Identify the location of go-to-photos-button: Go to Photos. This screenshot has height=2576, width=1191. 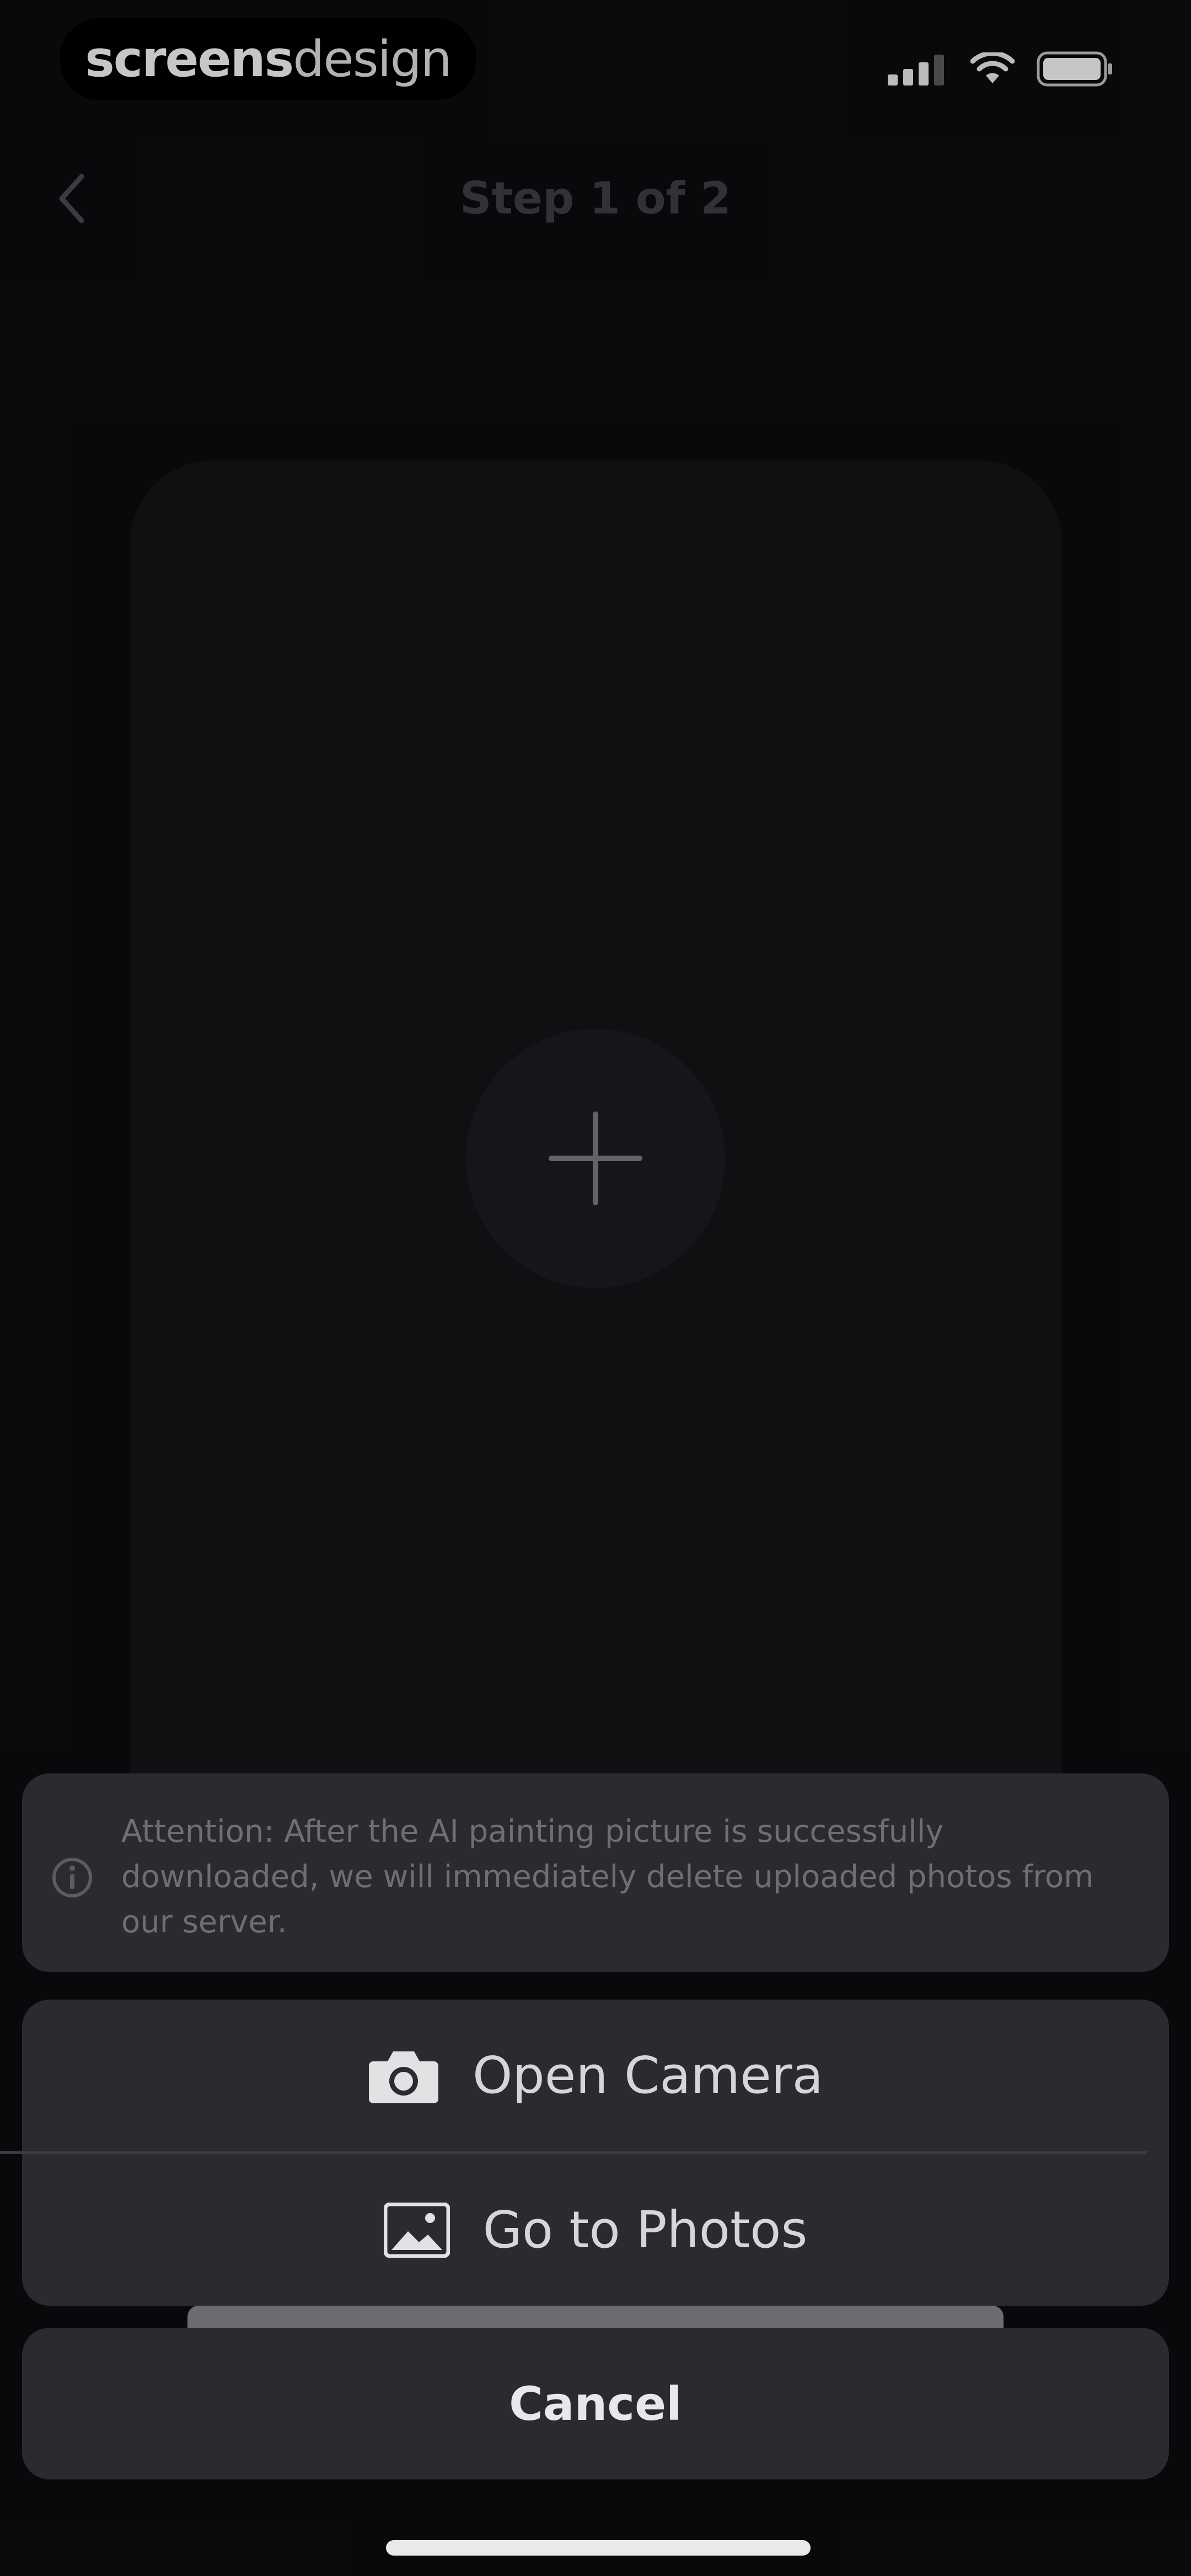
(595, 2230).